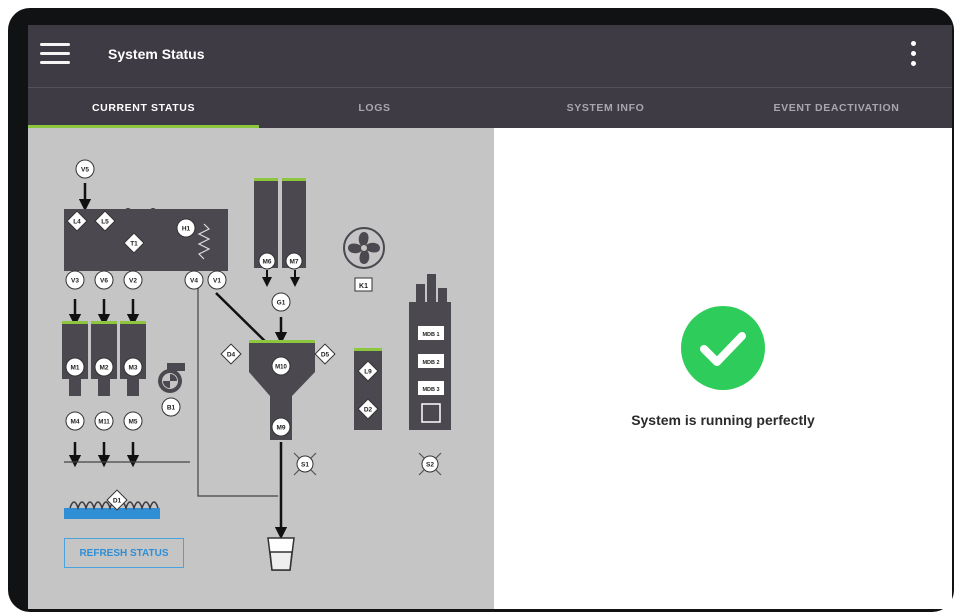 The height and width of the screenshot is (615, 957). What do you see at coordinates (132, 422) in the screenshot?
I see `motor-m5-label: M5` at bounding box center [132, 422].